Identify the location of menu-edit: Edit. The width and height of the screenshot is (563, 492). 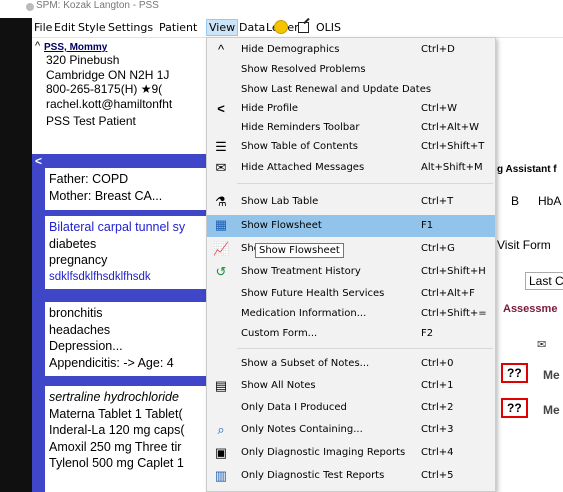
(64, 27).